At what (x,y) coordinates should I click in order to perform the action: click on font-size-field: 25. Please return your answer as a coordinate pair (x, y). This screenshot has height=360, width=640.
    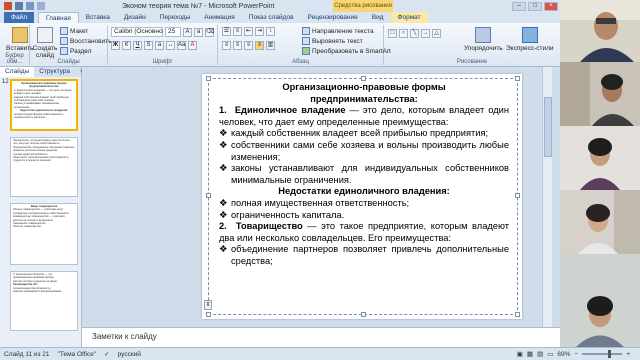
    Looking at the image, I should click on (173, 32).